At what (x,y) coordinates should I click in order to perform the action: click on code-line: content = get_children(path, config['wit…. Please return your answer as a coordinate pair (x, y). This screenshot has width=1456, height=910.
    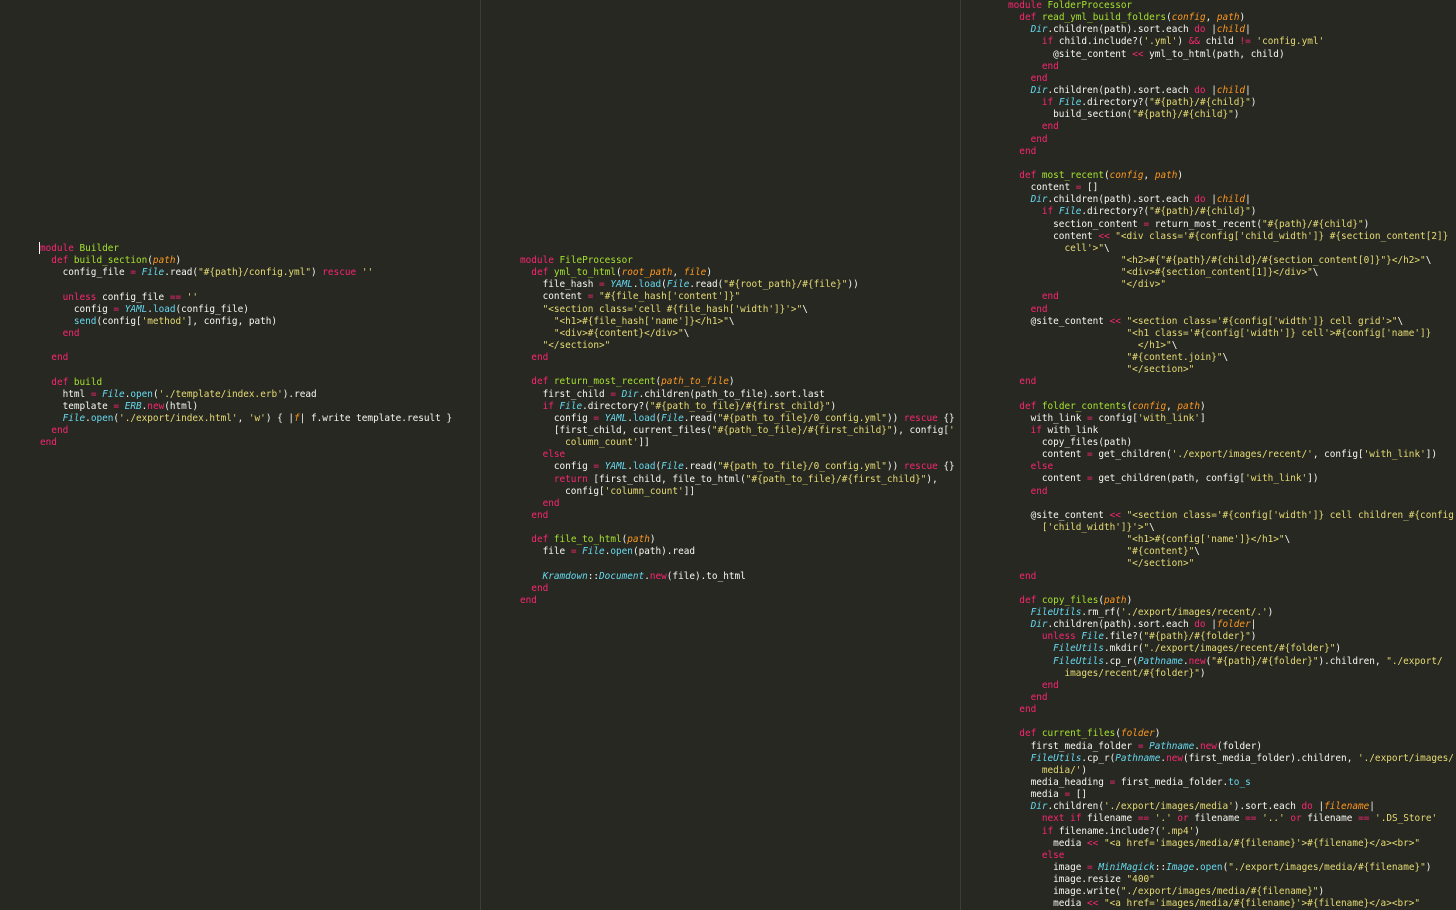
    Looking at the image, I should click on (1232, 479).